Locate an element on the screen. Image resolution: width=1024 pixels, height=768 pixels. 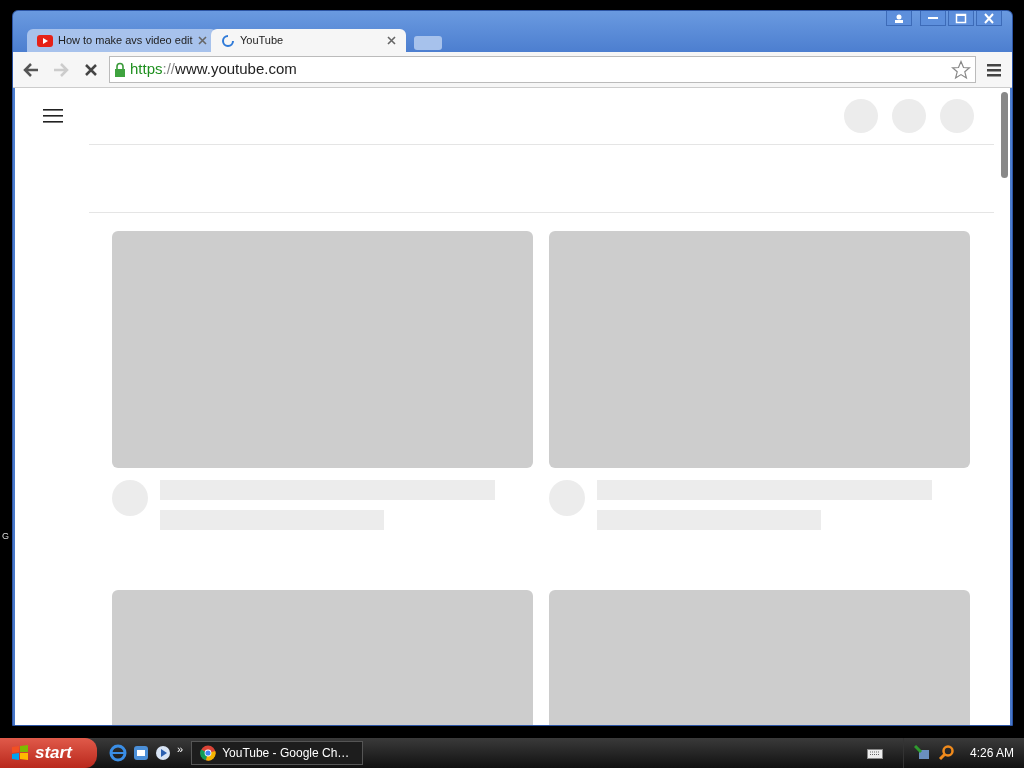
keyboard-icon is located at coordinates (874, 753).